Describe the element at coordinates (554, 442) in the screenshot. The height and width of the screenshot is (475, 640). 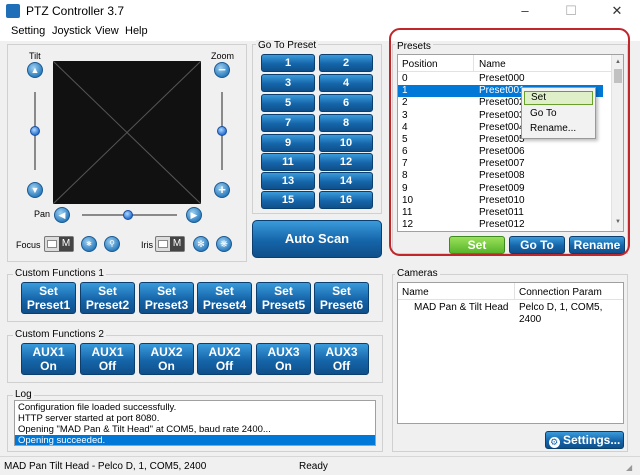
I see `gear-icon: ⚙` at that location.